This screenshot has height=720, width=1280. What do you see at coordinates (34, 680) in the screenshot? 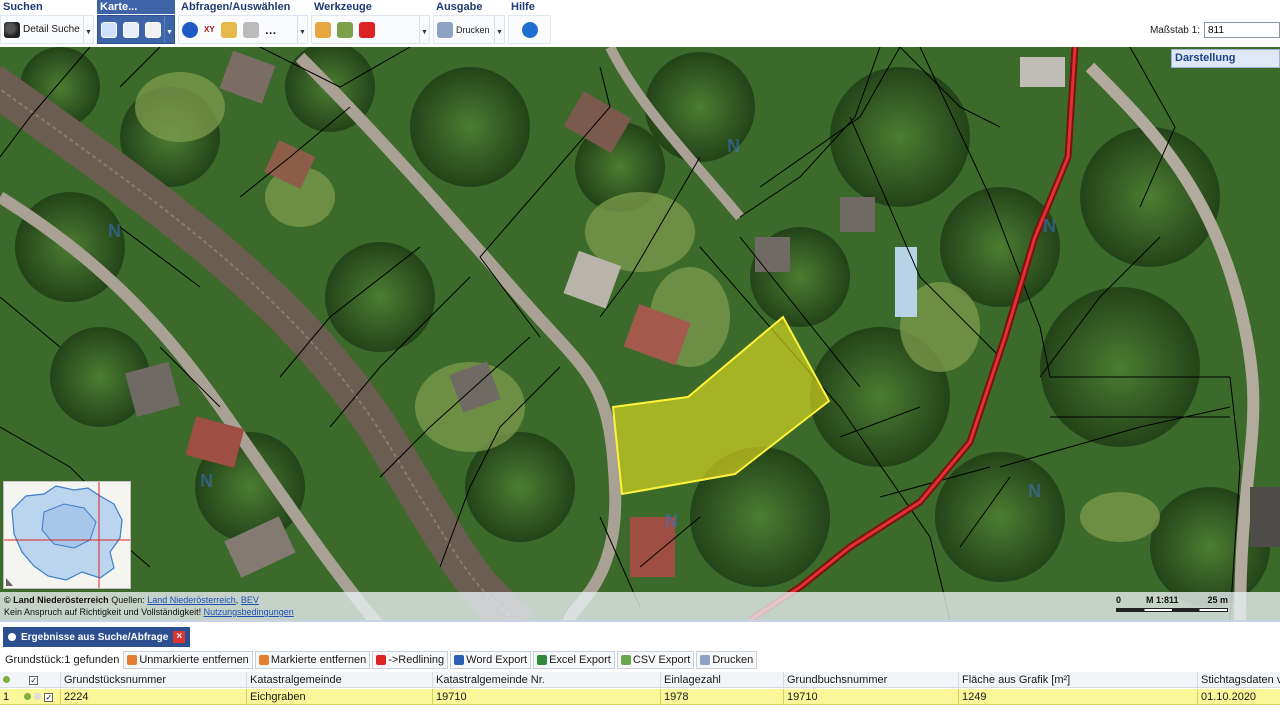
I see `select-all-checkbox: ✓` at bounding box center [34, 680].